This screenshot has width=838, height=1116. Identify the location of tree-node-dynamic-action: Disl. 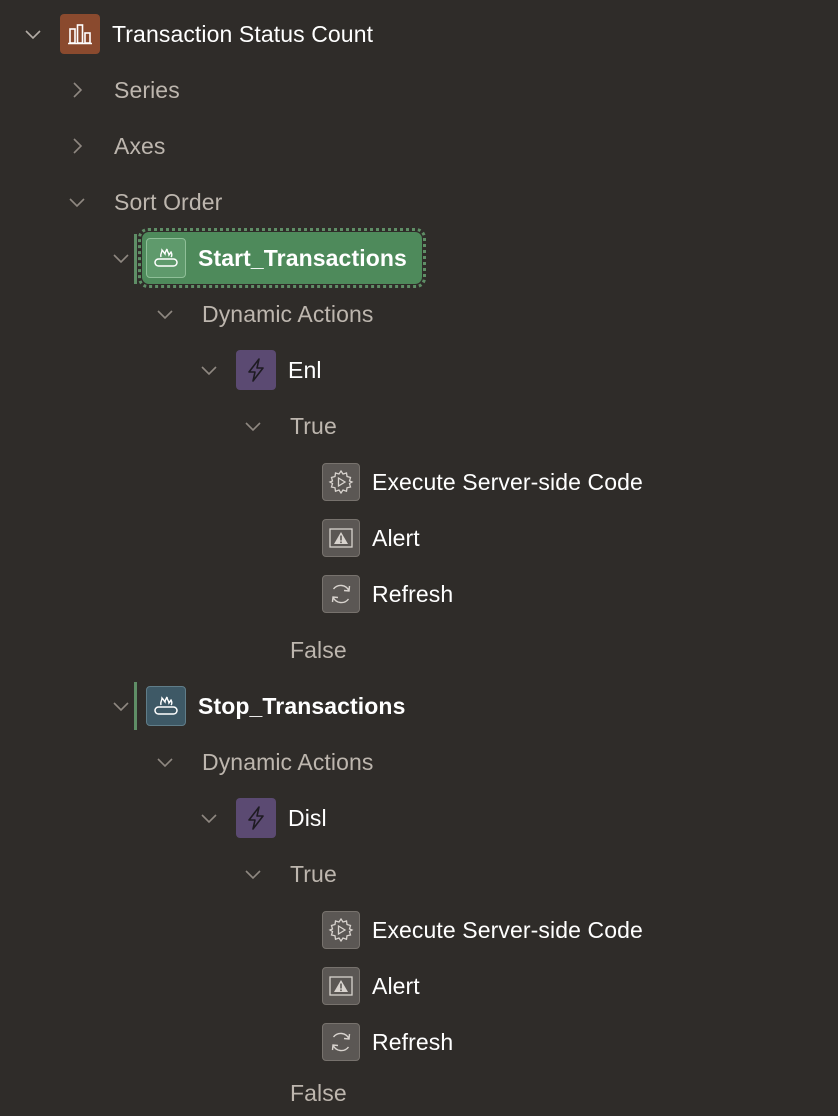
(262, 818).